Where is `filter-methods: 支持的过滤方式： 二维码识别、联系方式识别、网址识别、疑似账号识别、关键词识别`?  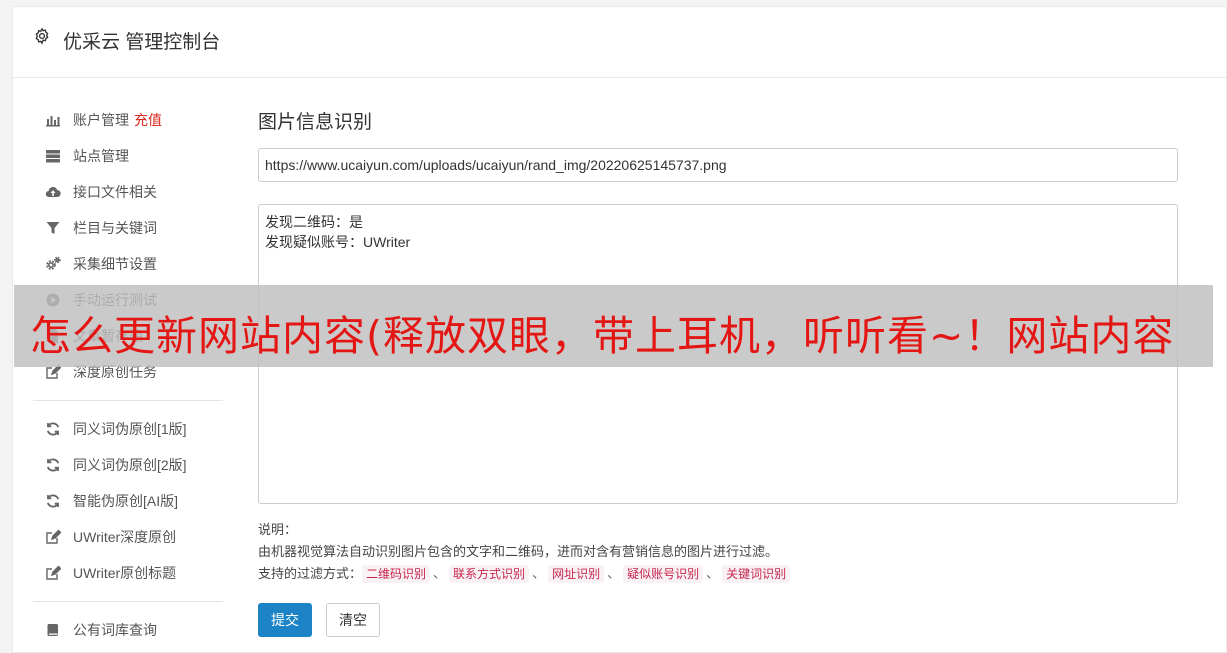 filter-methods: 支持的过滤方式： 二维码识别、联系方式识别、网址识别、疑似账号识别、关键词识别 is located at coordinates (524, 574).